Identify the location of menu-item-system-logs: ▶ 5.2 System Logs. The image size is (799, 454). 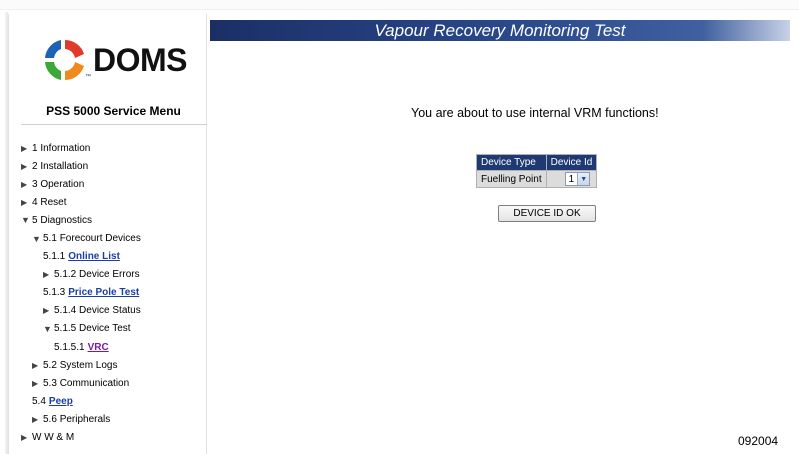
(118, 365).